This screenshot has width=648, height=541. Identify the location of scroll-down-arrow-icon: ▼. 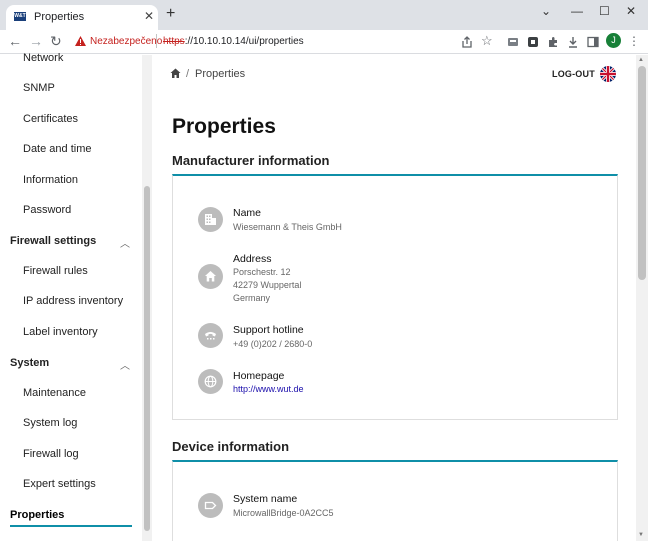
(641, 535).